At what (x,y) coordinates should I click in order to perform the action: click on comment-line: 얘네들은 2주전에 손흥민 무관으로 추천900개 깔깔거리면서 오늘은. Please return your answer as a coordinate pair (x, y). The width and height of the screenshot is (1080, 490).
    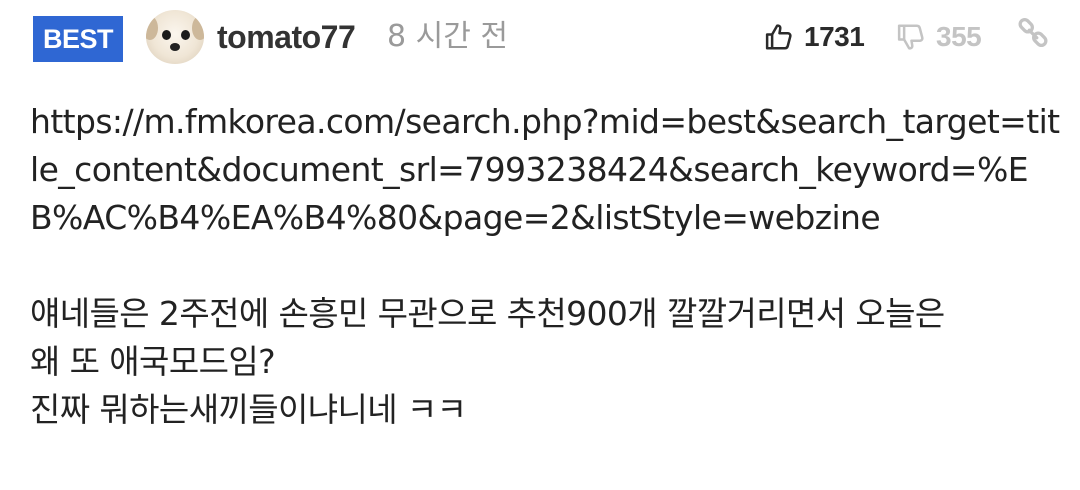
    Looking at the image, I should click on (487, 313).